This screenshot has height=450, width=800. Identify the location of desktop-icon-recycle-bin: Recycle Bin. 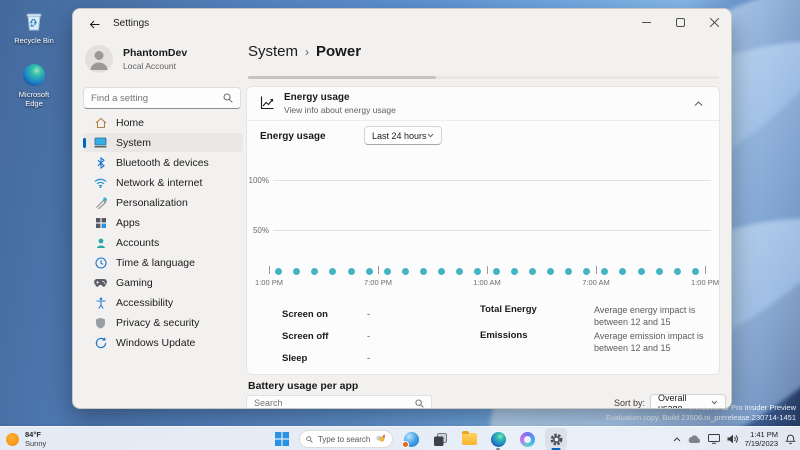
(34, 26).